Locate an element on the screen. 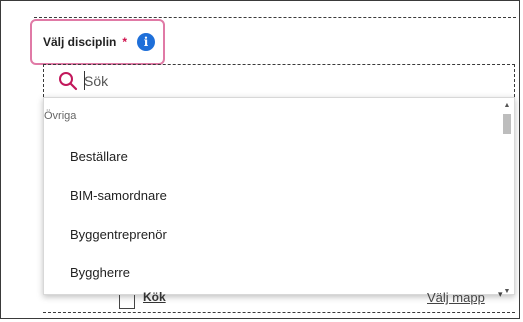 This screenshot has width=523, height=322. group-label-ovriga: Övriga is located at coordinates (60, 116).